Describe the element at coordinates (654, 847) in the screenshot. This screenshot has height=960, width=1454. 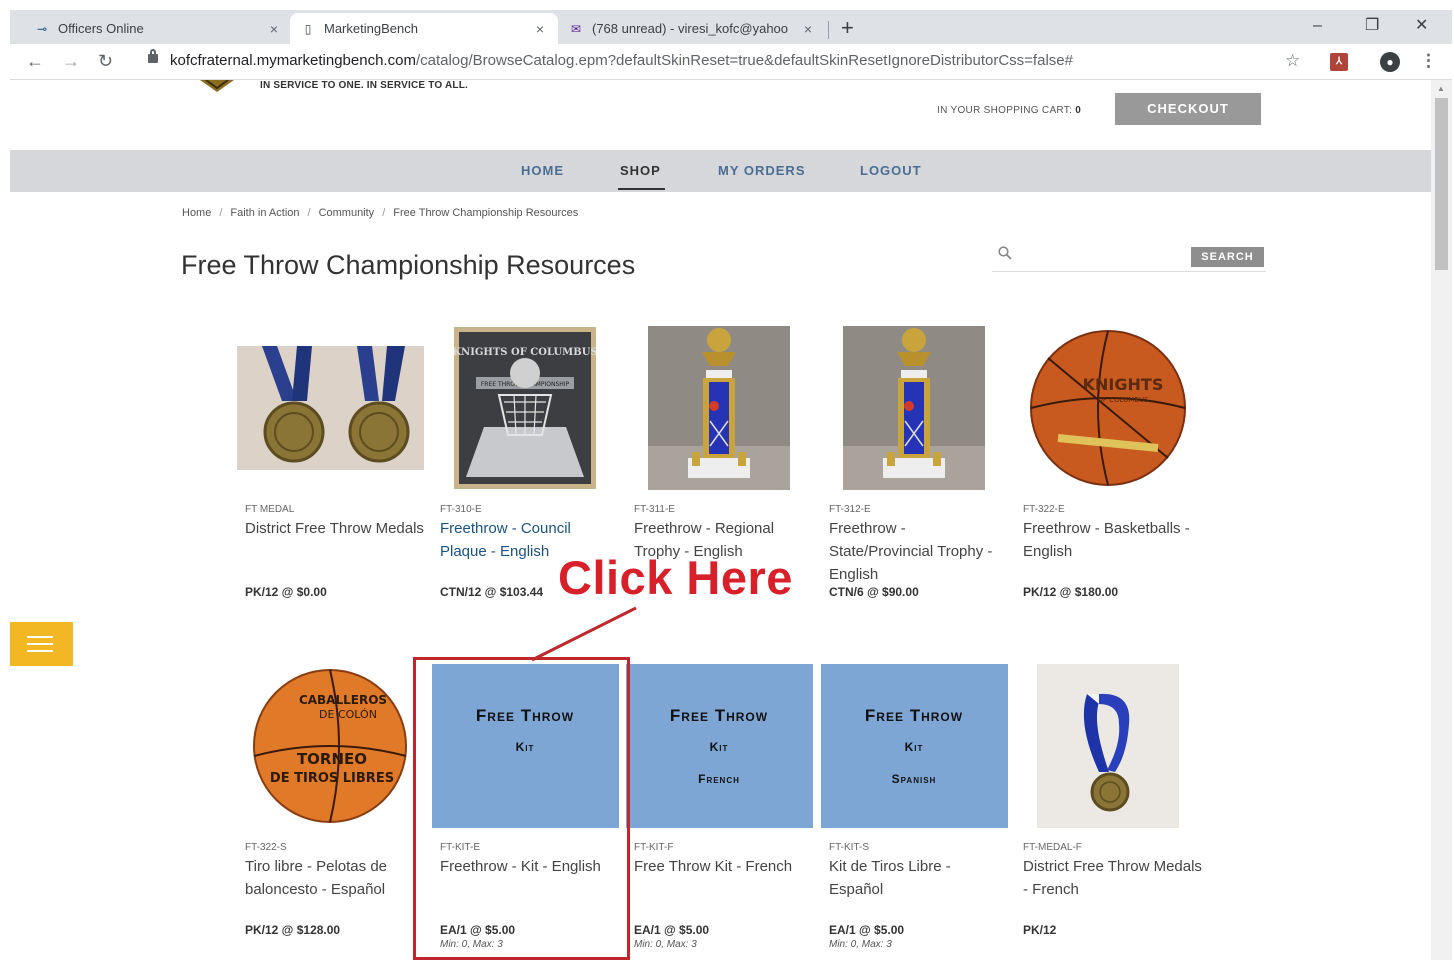
I see `product-sku: FT-KIT-F` at that location.